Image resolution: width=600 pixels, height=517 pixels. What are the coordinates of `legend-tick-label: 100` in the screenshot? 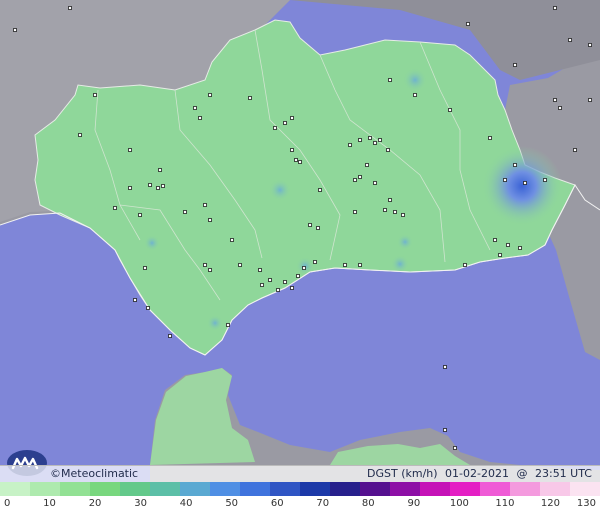 It's located at (459, 503).